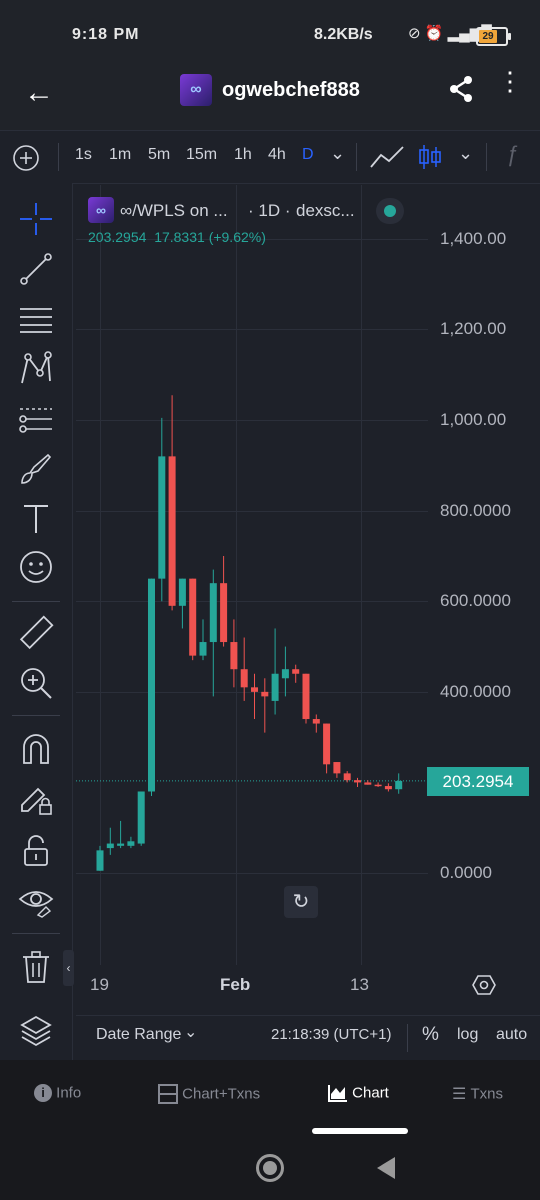 The width and height of the screenshot is (540, 1200). What do you see at coordinates (36, 749) in the screenshot?
I see `magnet-icon` at bounding box center [36, 749].